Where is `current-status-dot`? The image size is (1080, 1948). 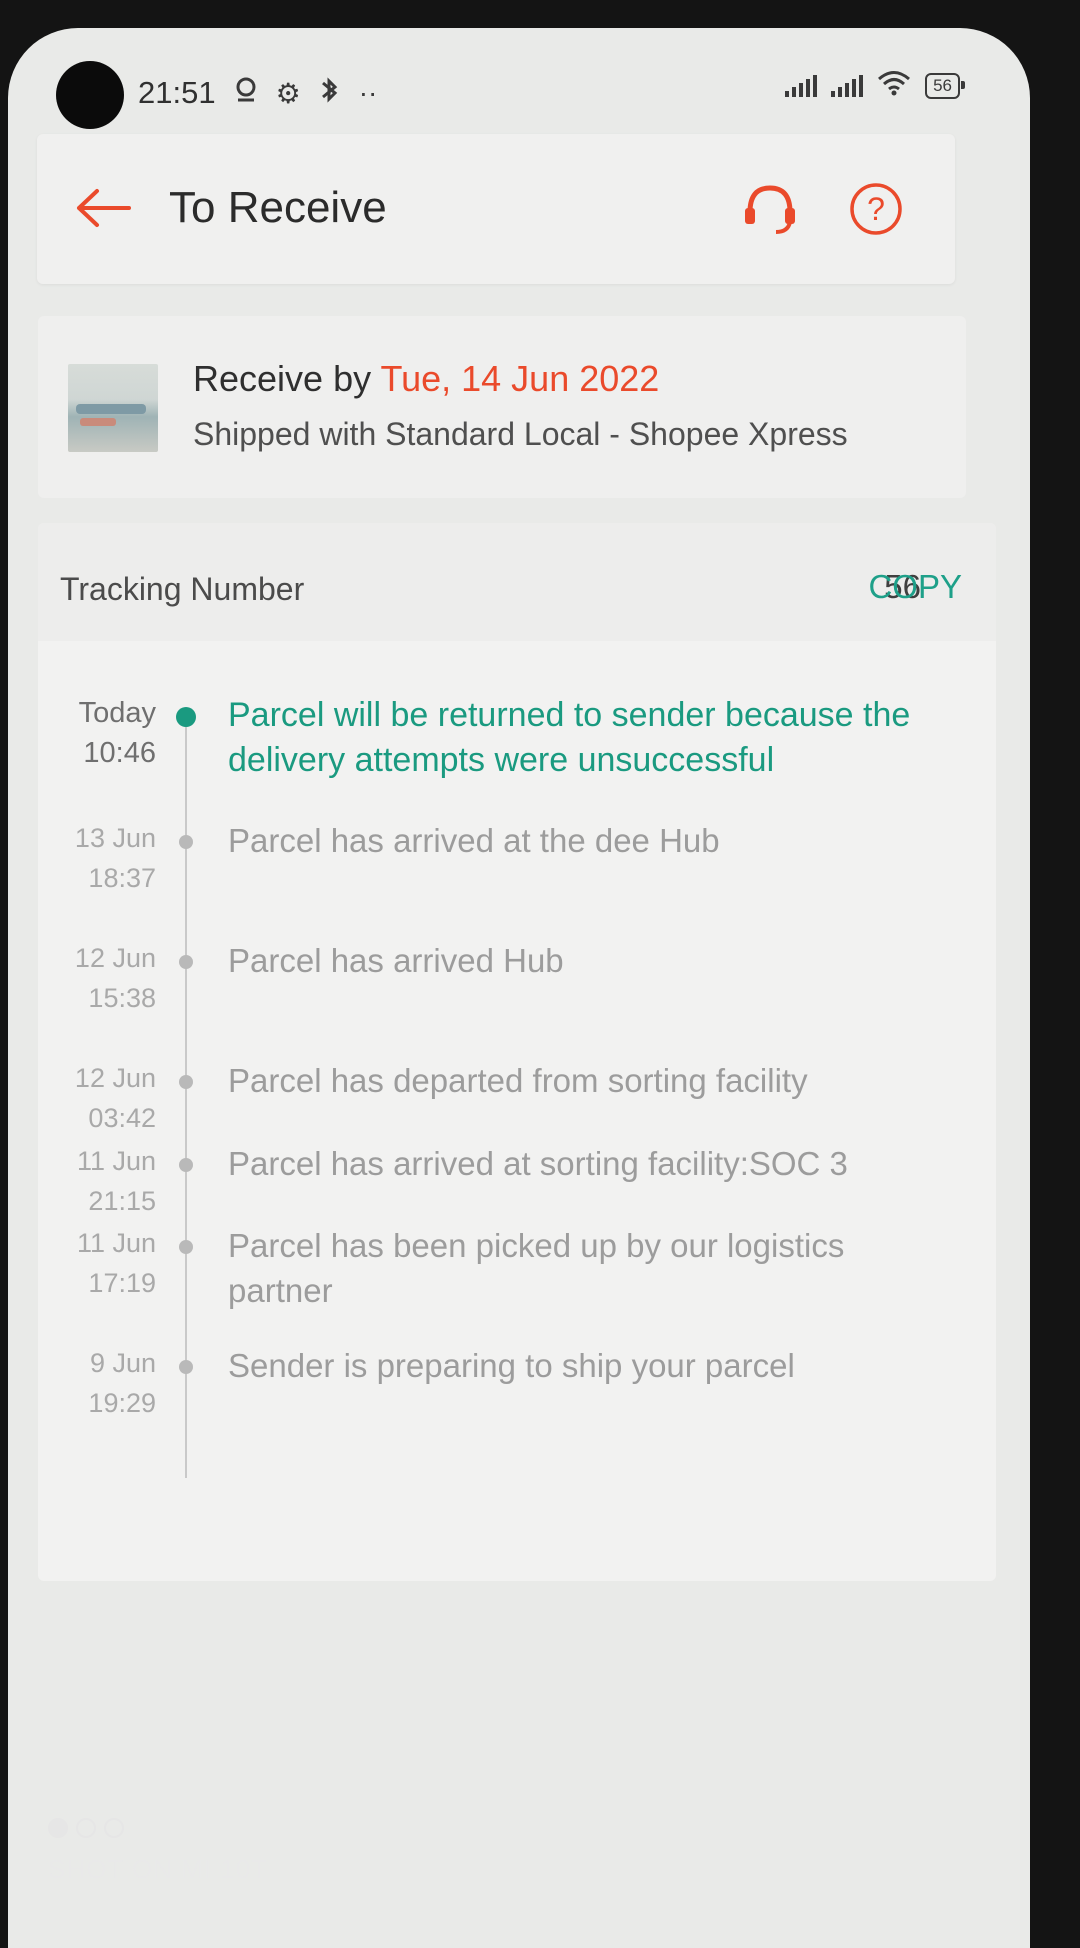
current-status-dot is located at coordinates (186, 717).